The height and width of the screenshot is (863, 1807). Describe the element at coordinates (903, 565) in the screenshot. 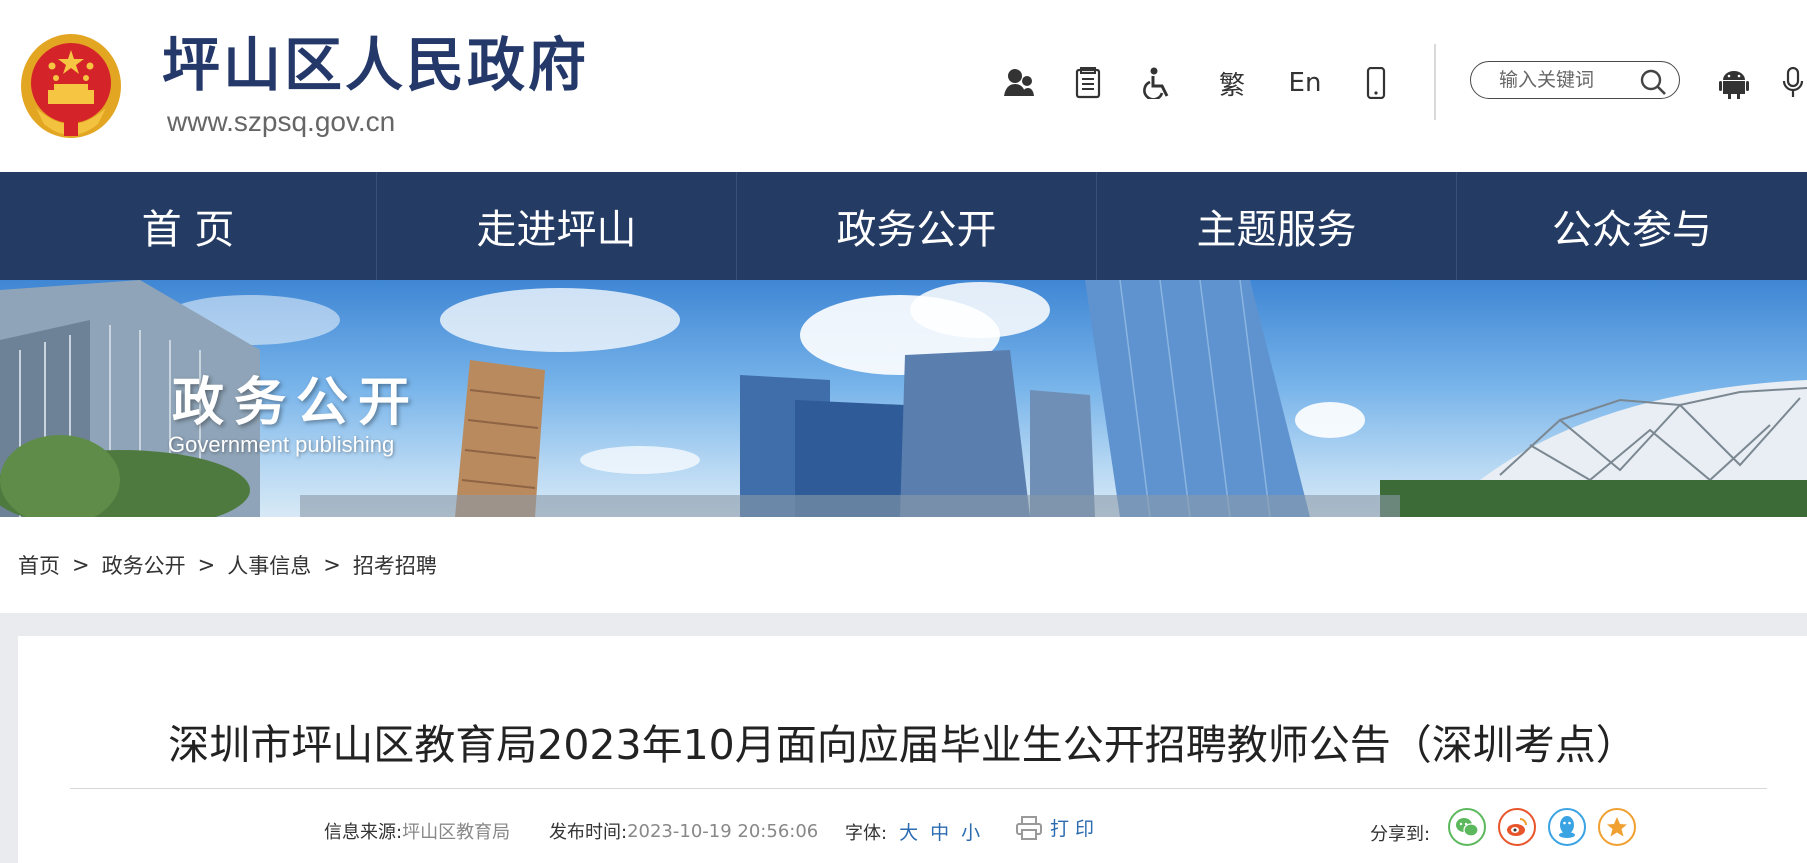

I see `breadcrumb: 首页 > 政务公开 > 人事信息 > 招考招聘` at that location.